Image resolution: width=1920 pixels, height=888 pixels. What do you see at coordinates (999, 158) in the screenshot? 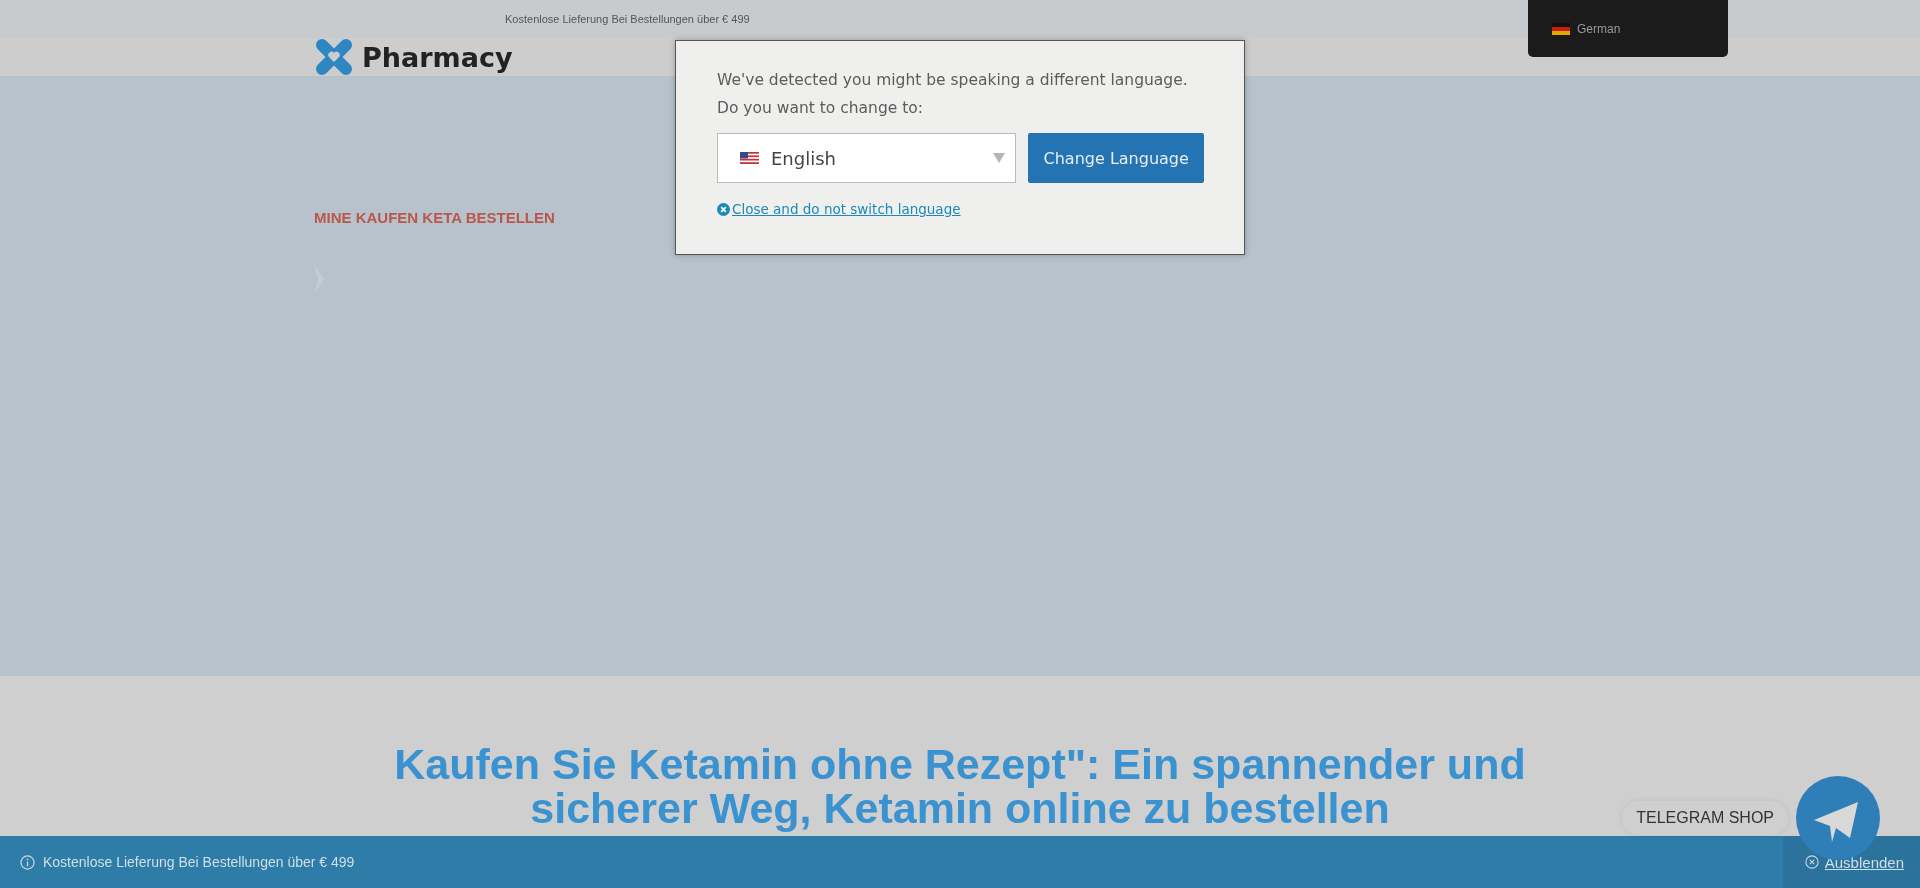
I see `caret-icon` at bounding box center [999, 158].